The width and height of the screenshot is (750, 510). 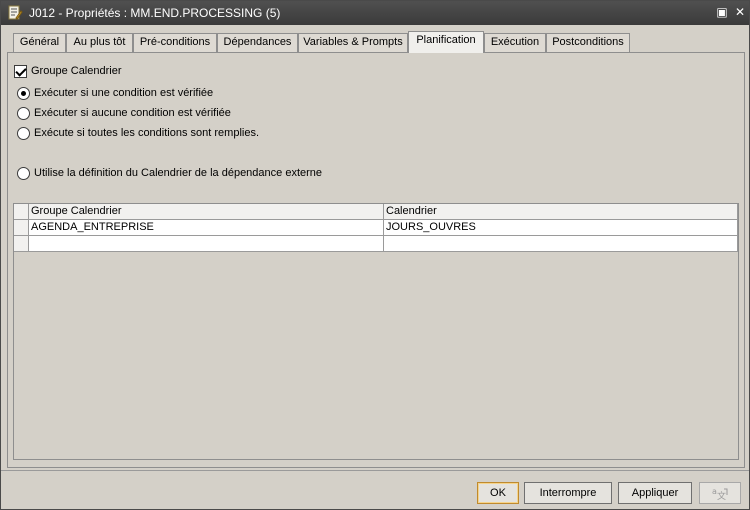 I want to click on translate-button: a 文, so click(x=720, y=493).